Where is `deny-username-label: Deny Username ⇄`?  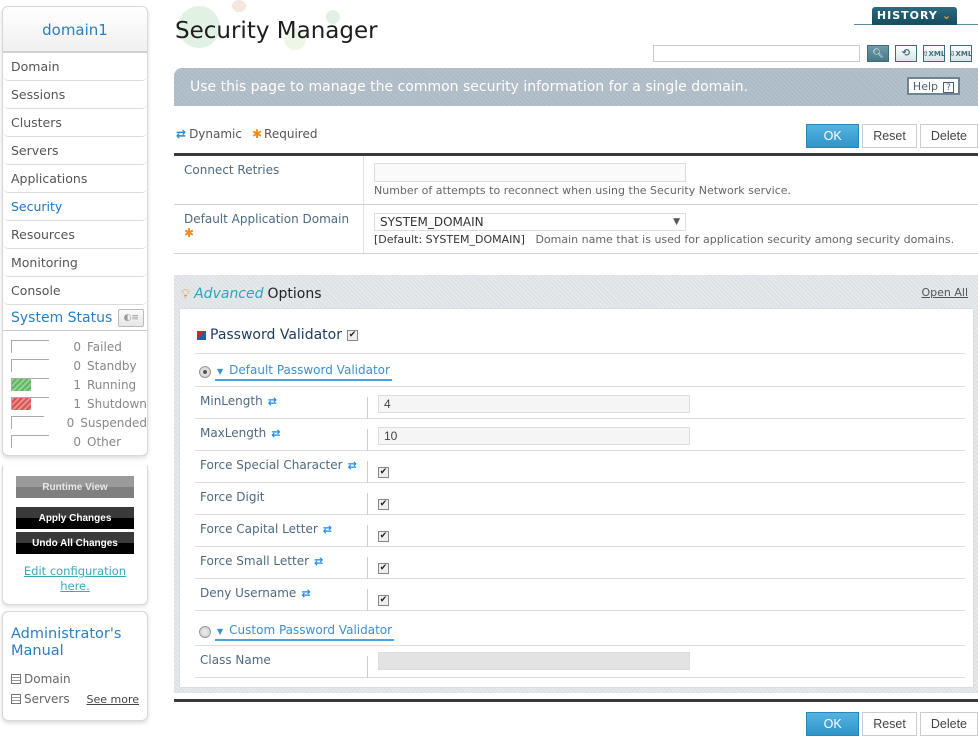
deny-username-label: Deny Username ⇄ is located at coordinates (257, 593).